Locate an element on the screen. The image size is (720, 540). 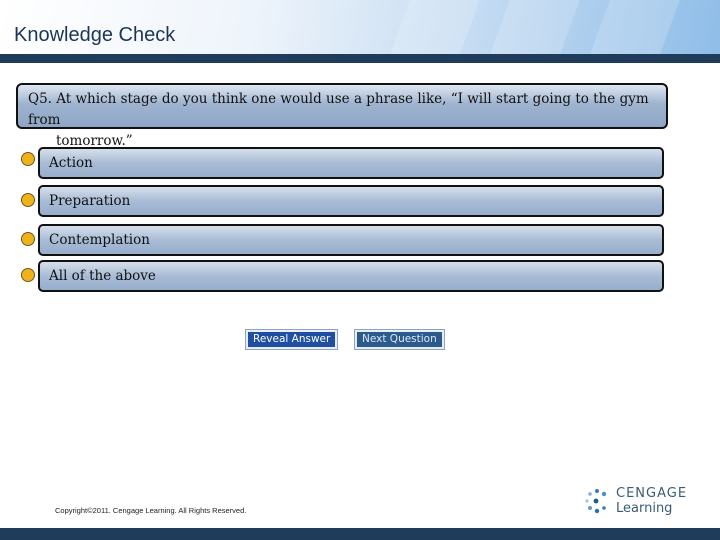
option-label: All of the above is located at coordinates (102, 276).